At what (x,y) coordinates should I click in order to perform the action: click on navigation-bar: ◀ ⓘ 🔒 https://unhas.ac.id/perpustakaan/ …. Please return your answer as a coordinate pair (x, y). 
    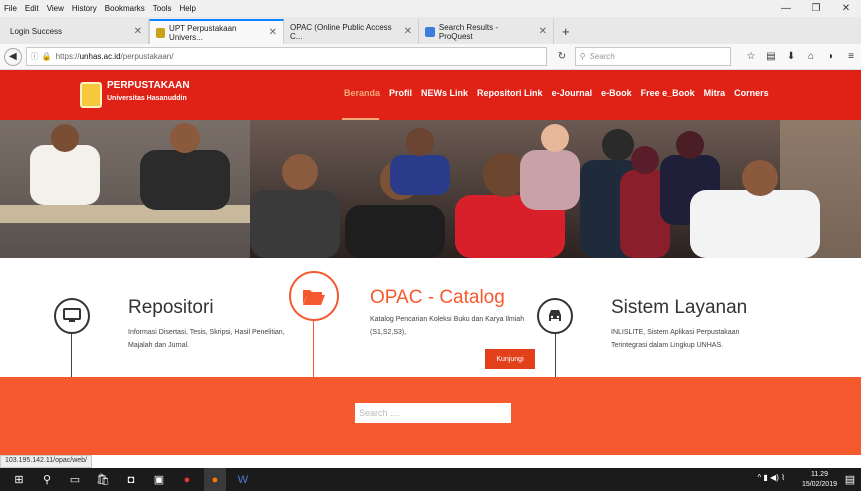
    Looking at the image, I should click on (430, 57).